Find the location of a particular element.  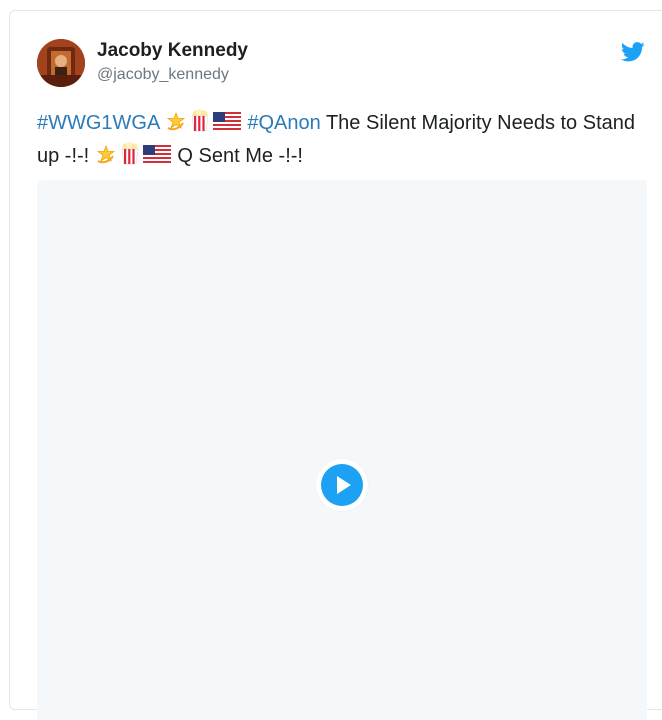

twitter-bird-icon is located at coordinates (632, 52).